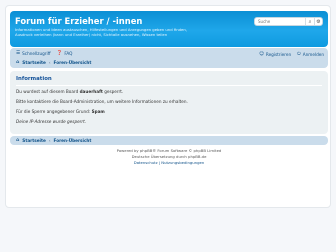 This screenshot has width=336, height=252. Describe the element at coordinates (59, 53) in the screenshot. I see `question-icon: ❓` at that location.